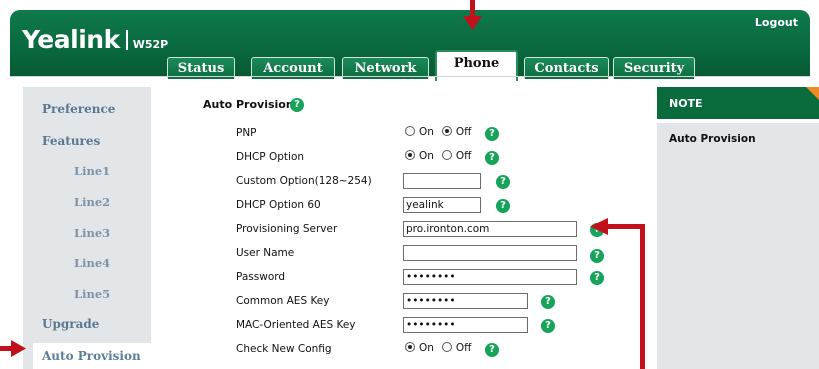 This screenshot has width=819, height=369. I want to click on check-new-config-on-radio, so click(410, 347).